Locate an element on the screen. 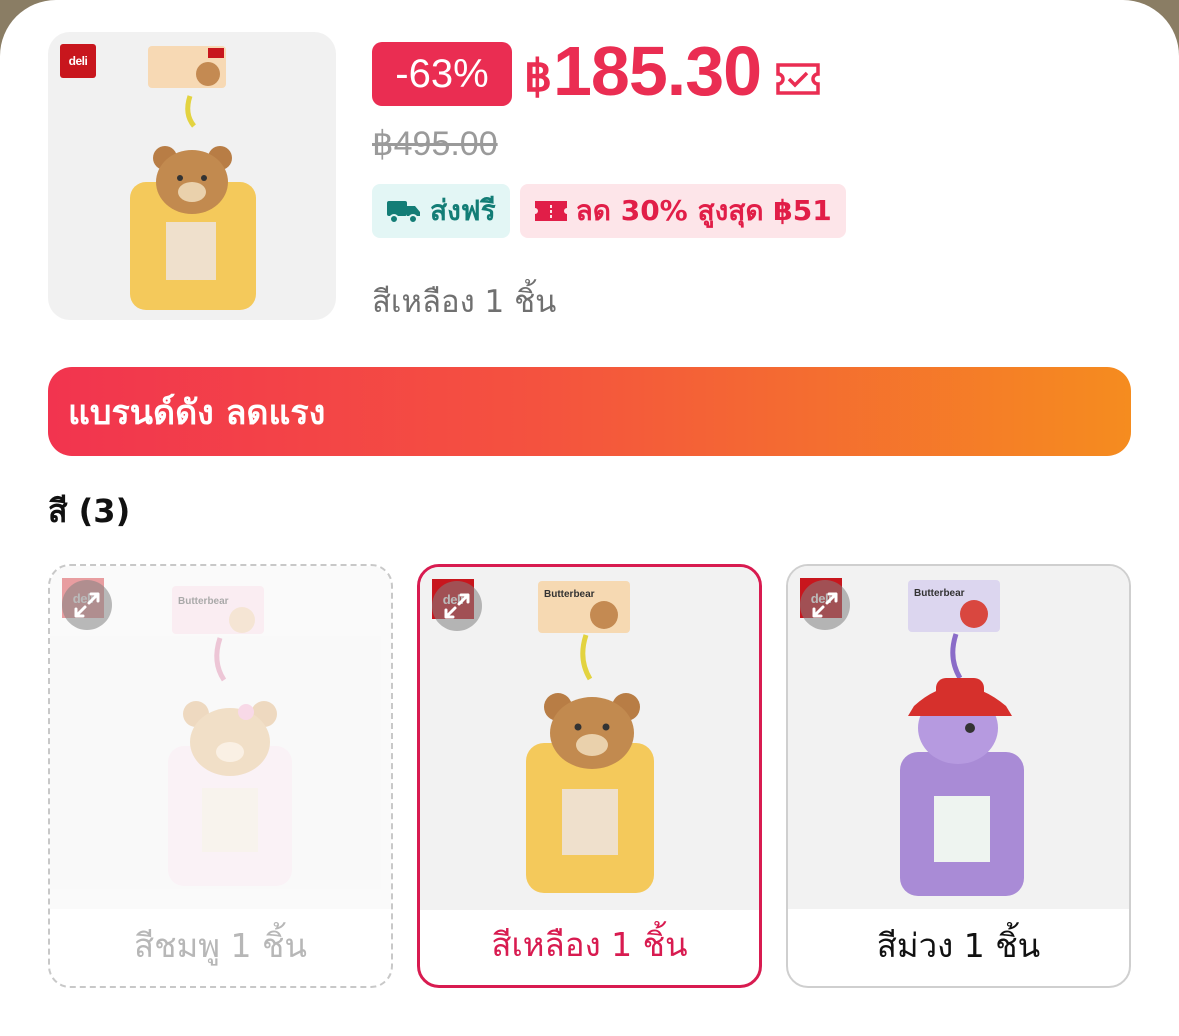 Image resolution: width=1179 pixels, height=1036 pixels. promo-tags: ส่งฟรี ลด 30% สูงสุด ฿51 is located at coordinates (609, 211).